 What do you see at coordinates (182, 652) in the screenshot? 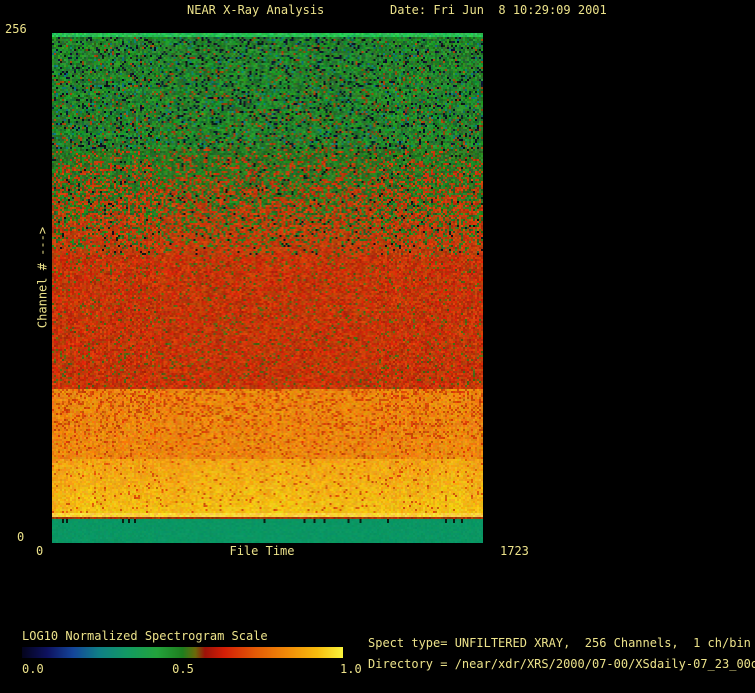
I see `colorbar-gradient` at bounding box center [182, 652].